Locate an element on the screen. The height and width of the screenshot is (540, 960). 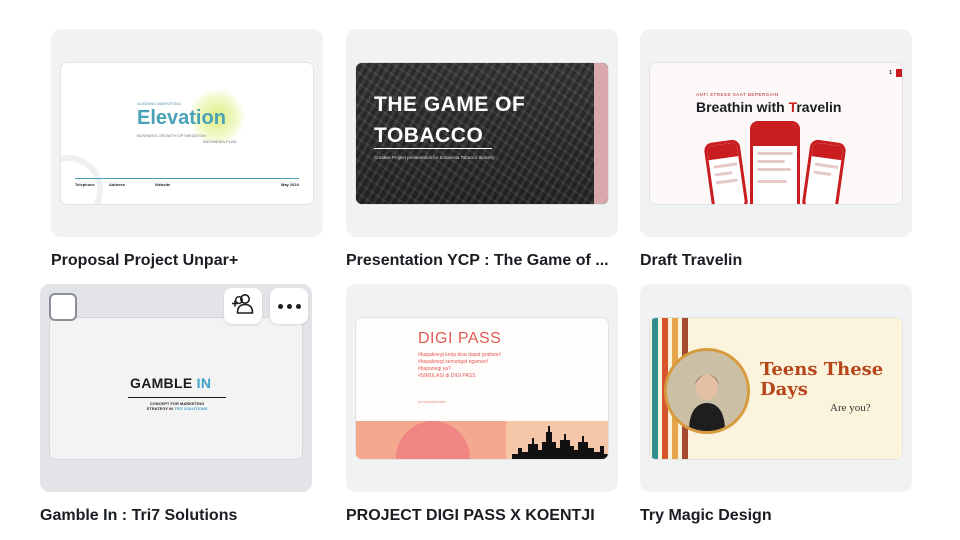
phone-mockup-left is located at coordinates (726, 171).